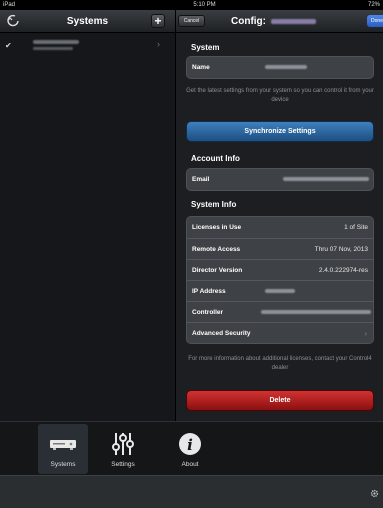 The height and width of the screenshot is (508, 383). I want to click on tab-bar: Systems Settings i About, so click(191, 448).